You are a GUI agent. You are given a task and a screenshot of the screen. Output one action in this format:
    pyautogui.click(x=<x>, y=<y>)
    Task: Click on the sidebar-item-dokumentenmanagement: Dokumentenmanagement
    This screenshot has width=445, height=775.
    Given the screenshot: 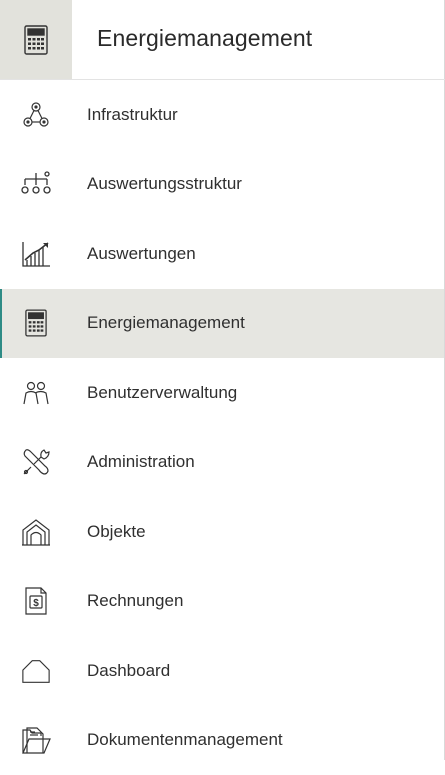 What is the action you would take?
    pyautogui.click(x=222, y=740)
    